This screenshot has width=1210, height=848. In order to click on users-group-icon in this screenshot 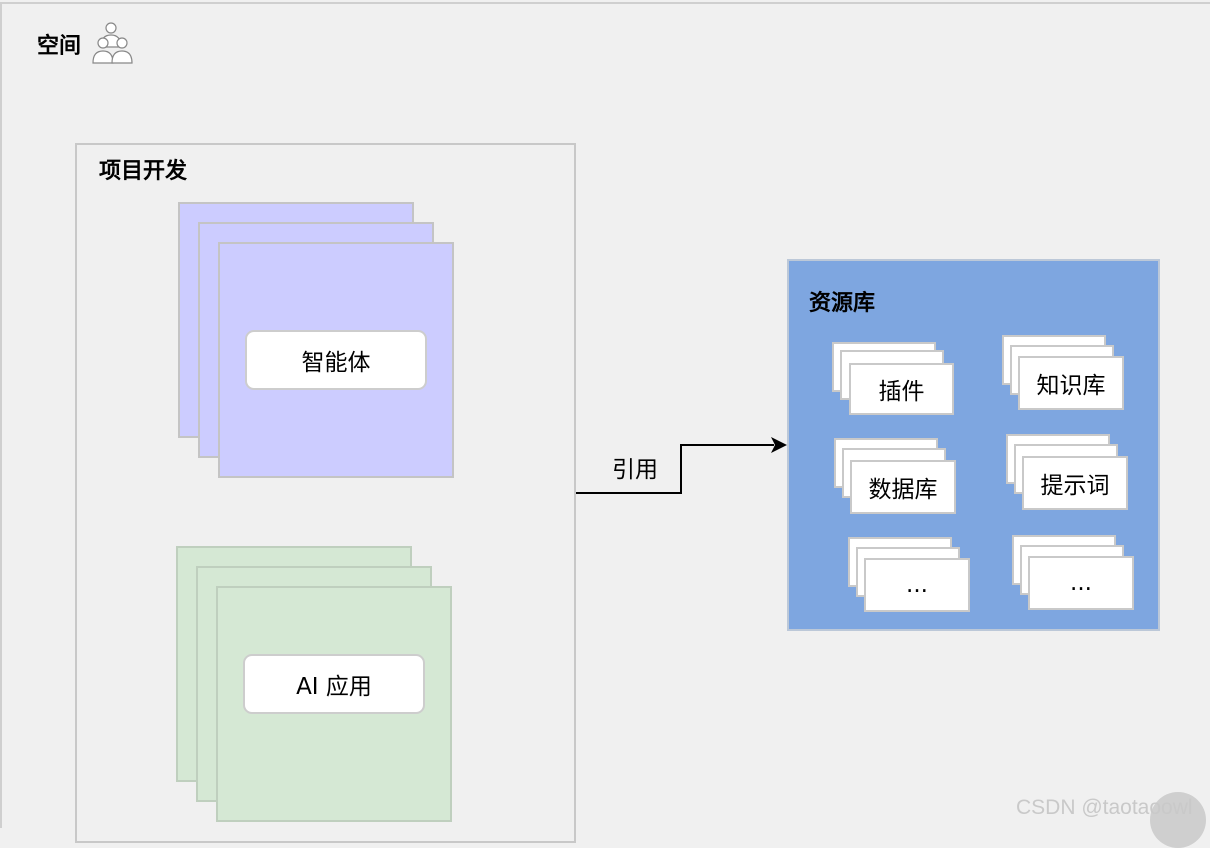, I will do `click(114, 43)`.